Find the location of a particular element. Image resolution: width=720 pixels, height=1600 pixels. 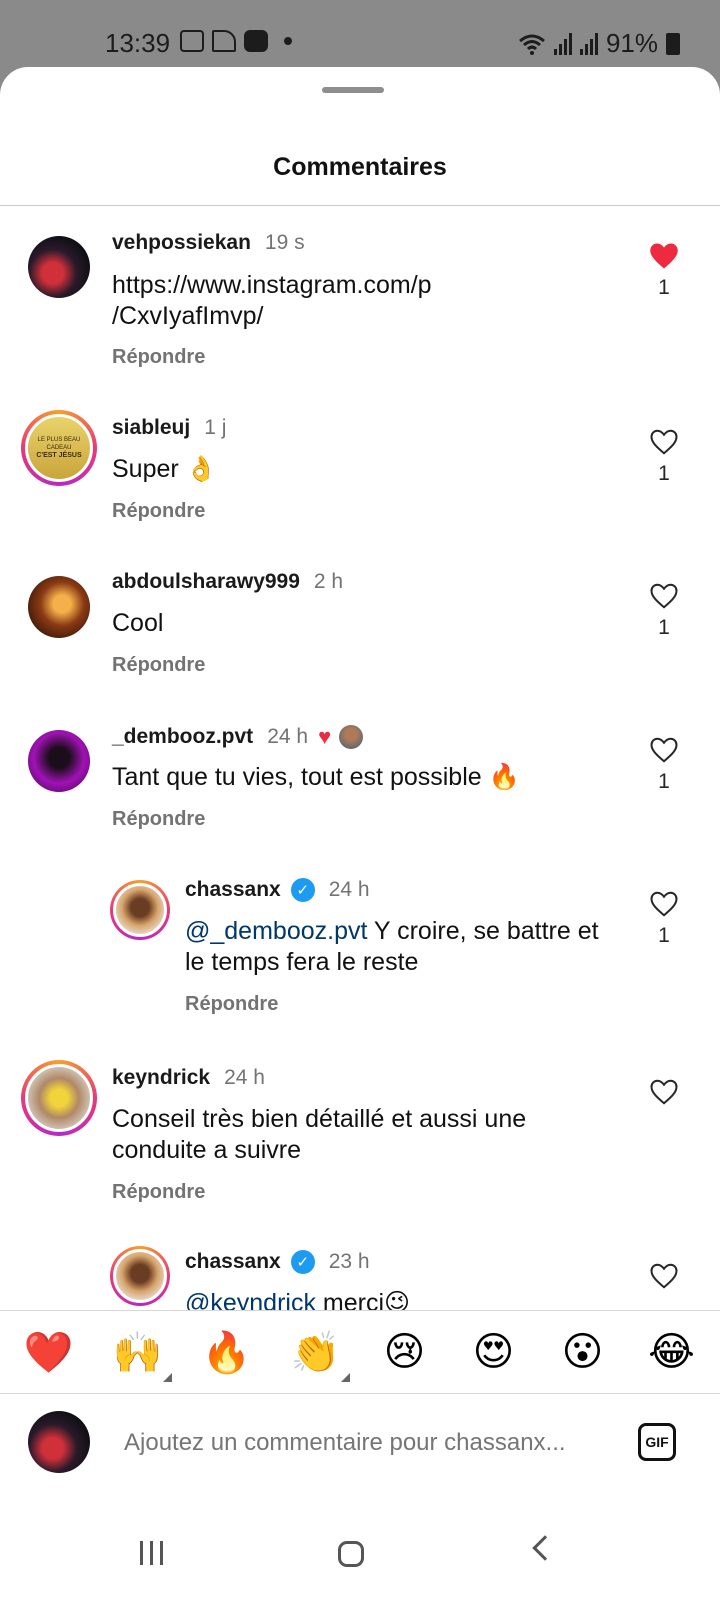

comment-text: Super 👌 is located at coordinates (164, 469).